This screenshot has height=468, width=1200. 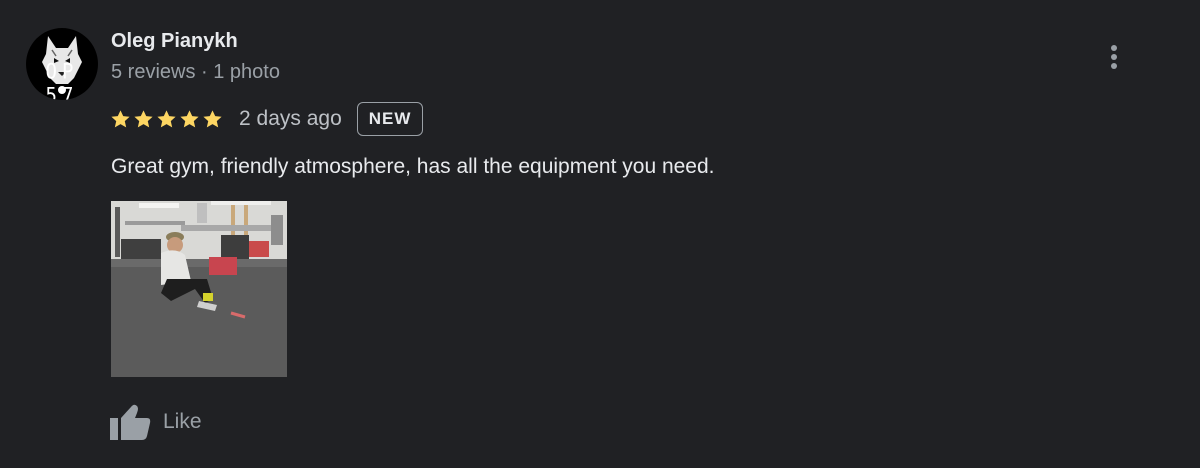 I want to click on rating-row: 2 days ago NEW, so click(x=267, y=119).